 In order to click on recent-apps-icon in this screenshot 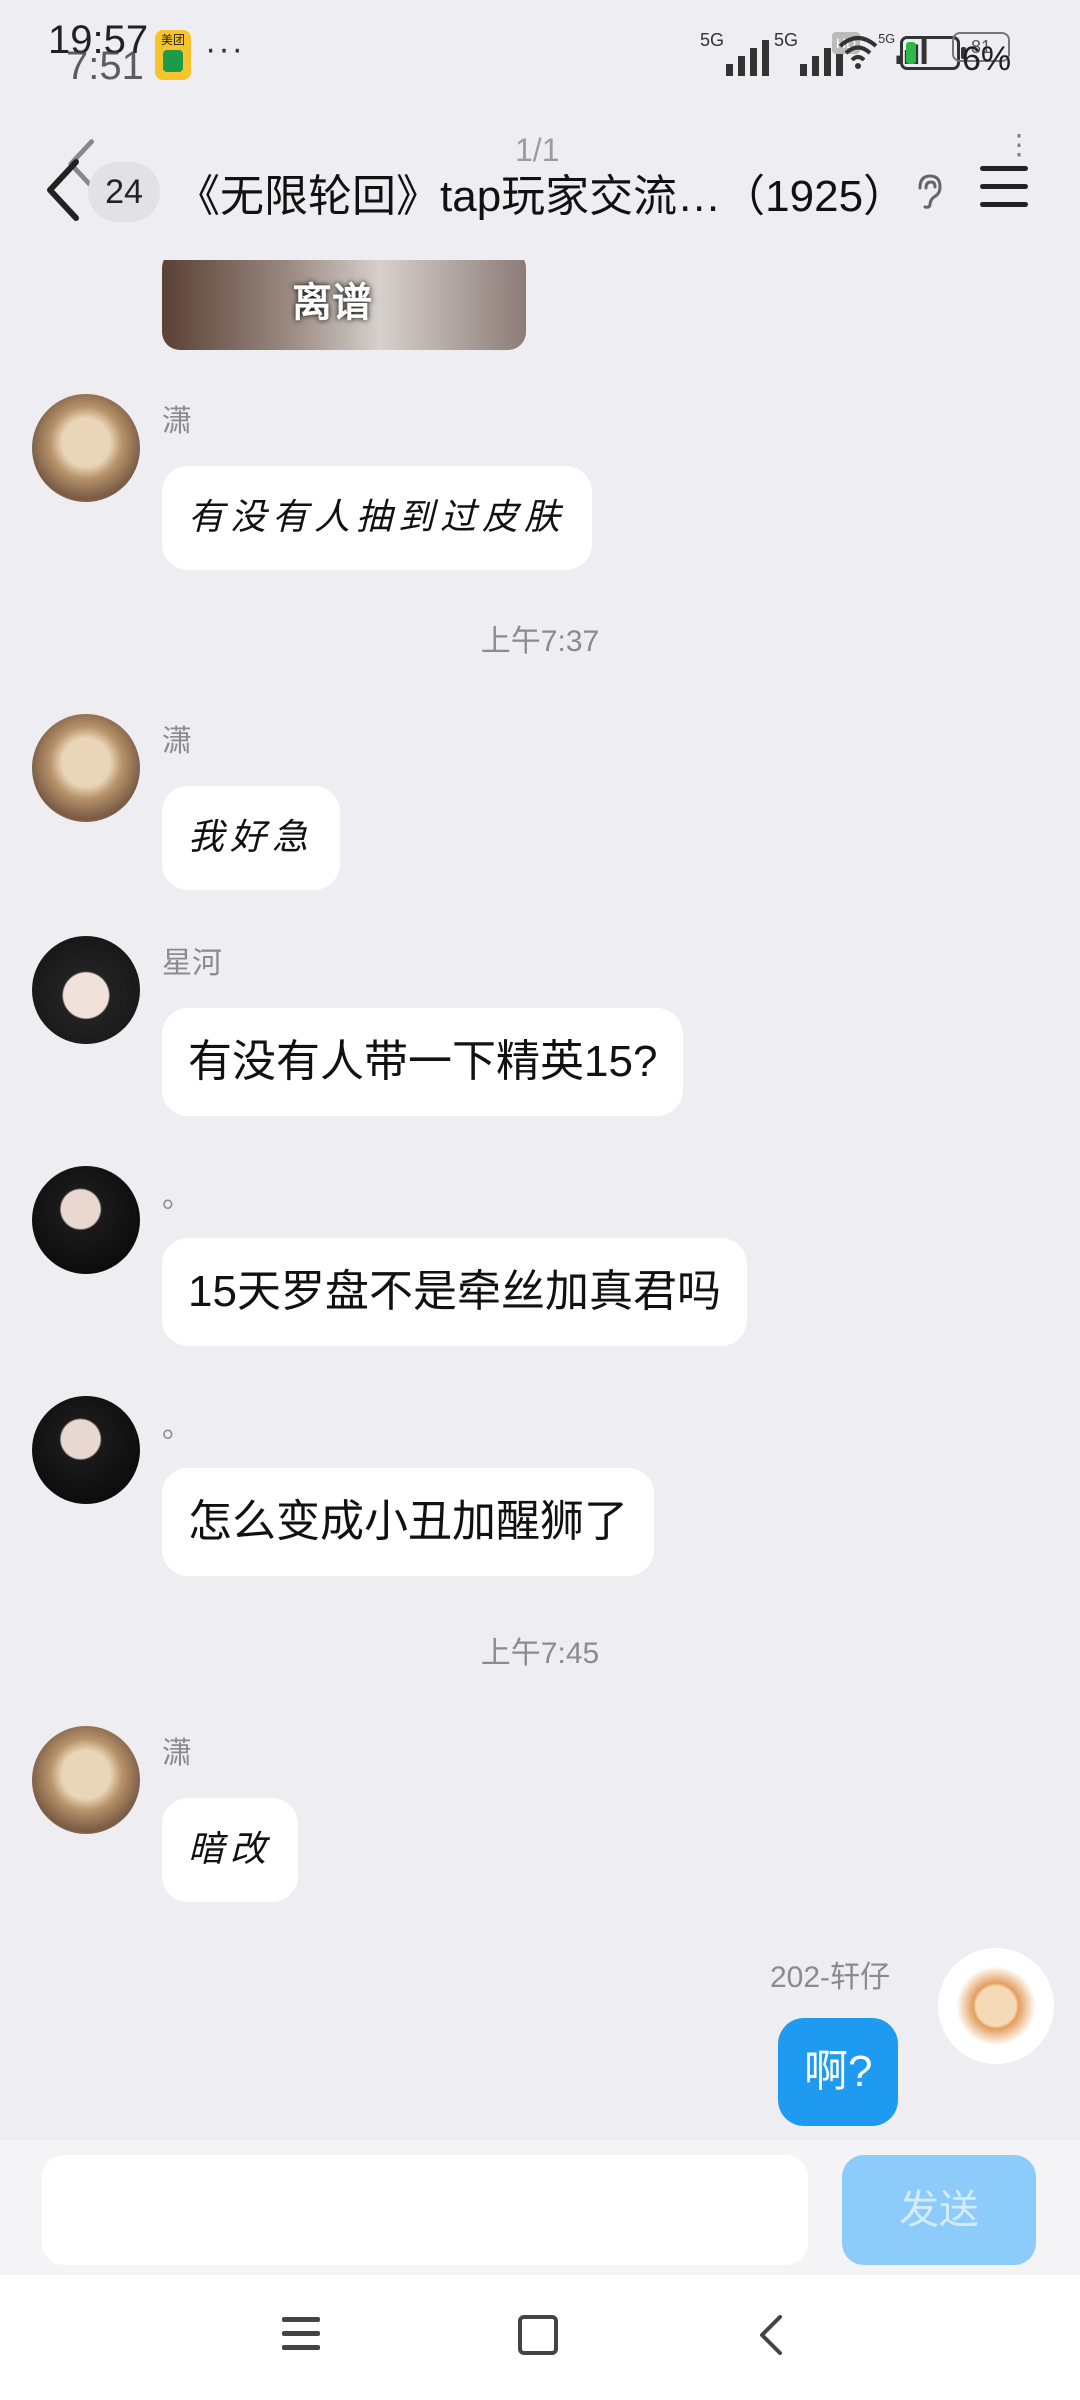, I will do `click(301, 2338)`.